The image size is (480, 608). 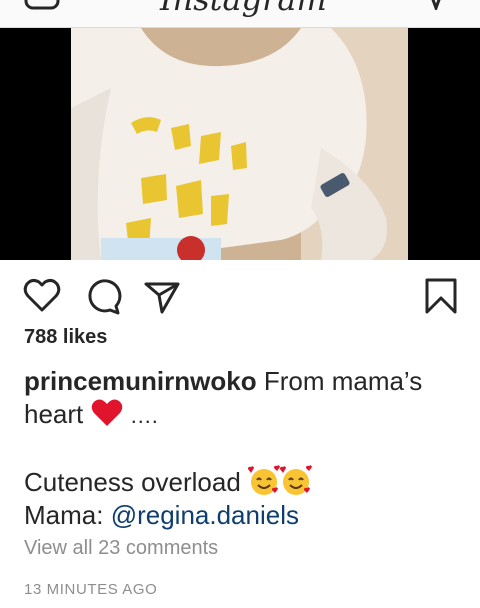 I want to click on caption-mention-link: @regina.daniels, so click(x=205, y=515).